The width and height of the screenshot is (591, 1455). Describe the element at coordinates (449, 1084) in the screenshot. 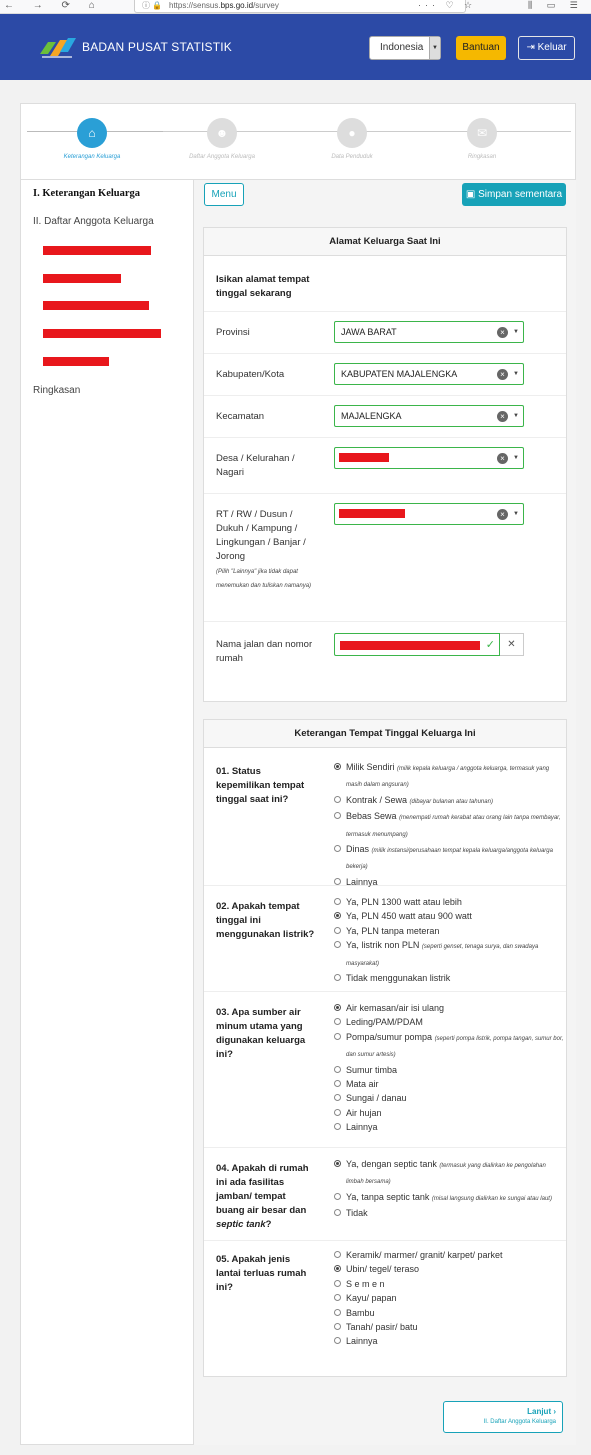

I see `radio-option: Mata air` at that location.